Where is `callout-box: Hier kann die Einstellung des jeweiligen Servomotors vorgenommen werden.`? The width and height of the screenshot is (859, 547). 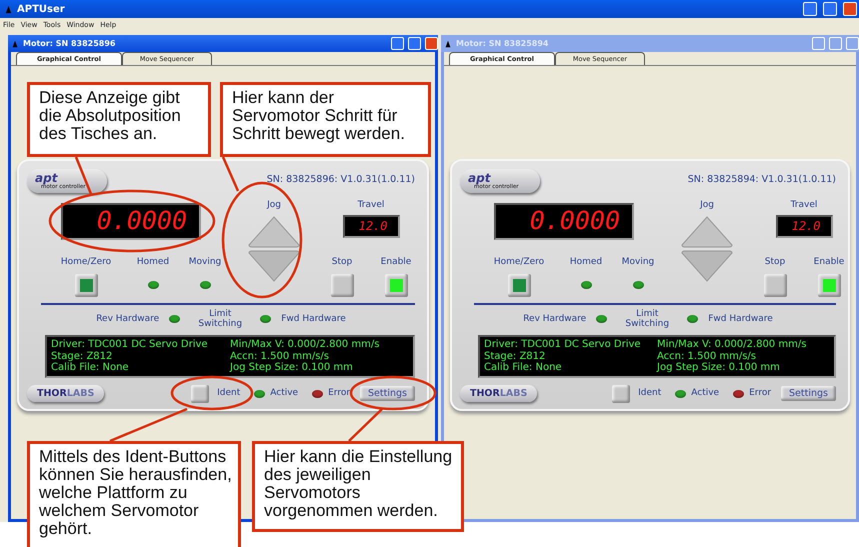
callout-box: Hier kann die Einstellung des jeweiligen Servomotors vorgenommen werden. is located at coordinates (358, 486).